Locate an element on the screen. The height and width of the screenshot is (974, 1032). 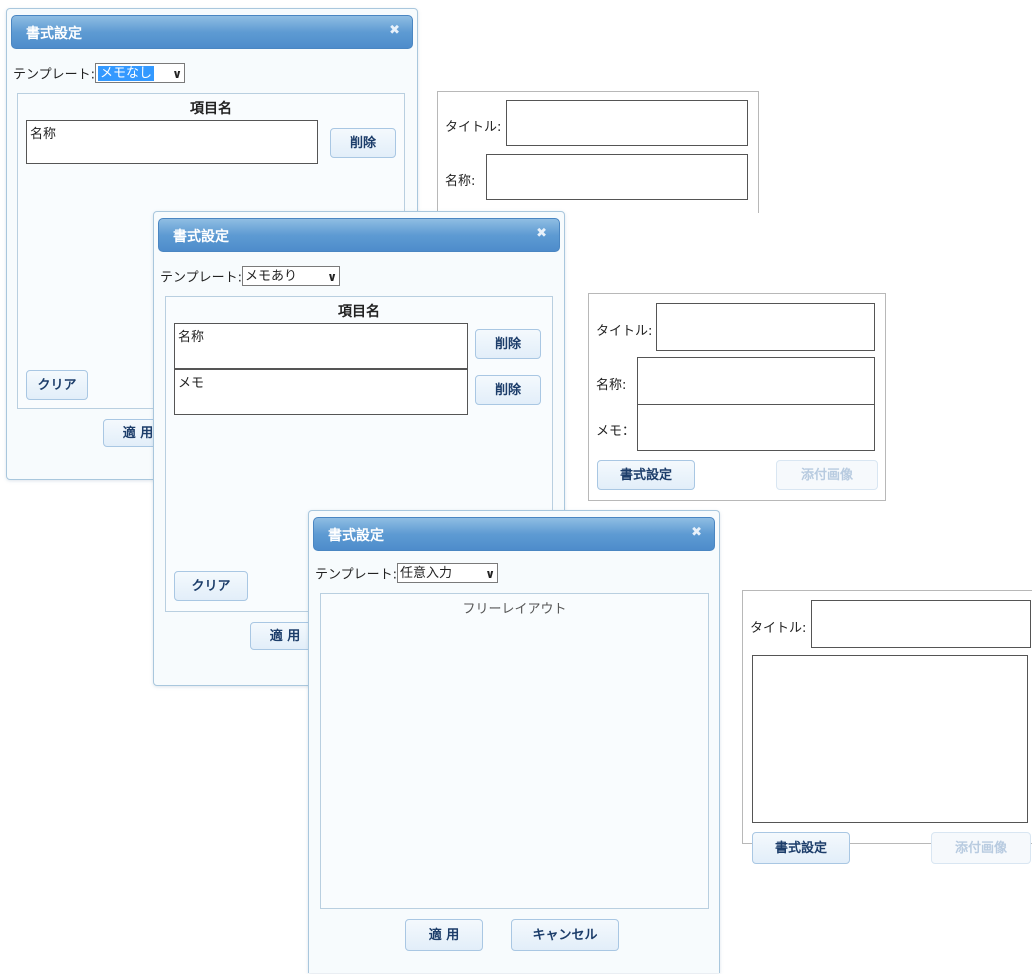
preview-name-input is located at coordinates (756, 381).